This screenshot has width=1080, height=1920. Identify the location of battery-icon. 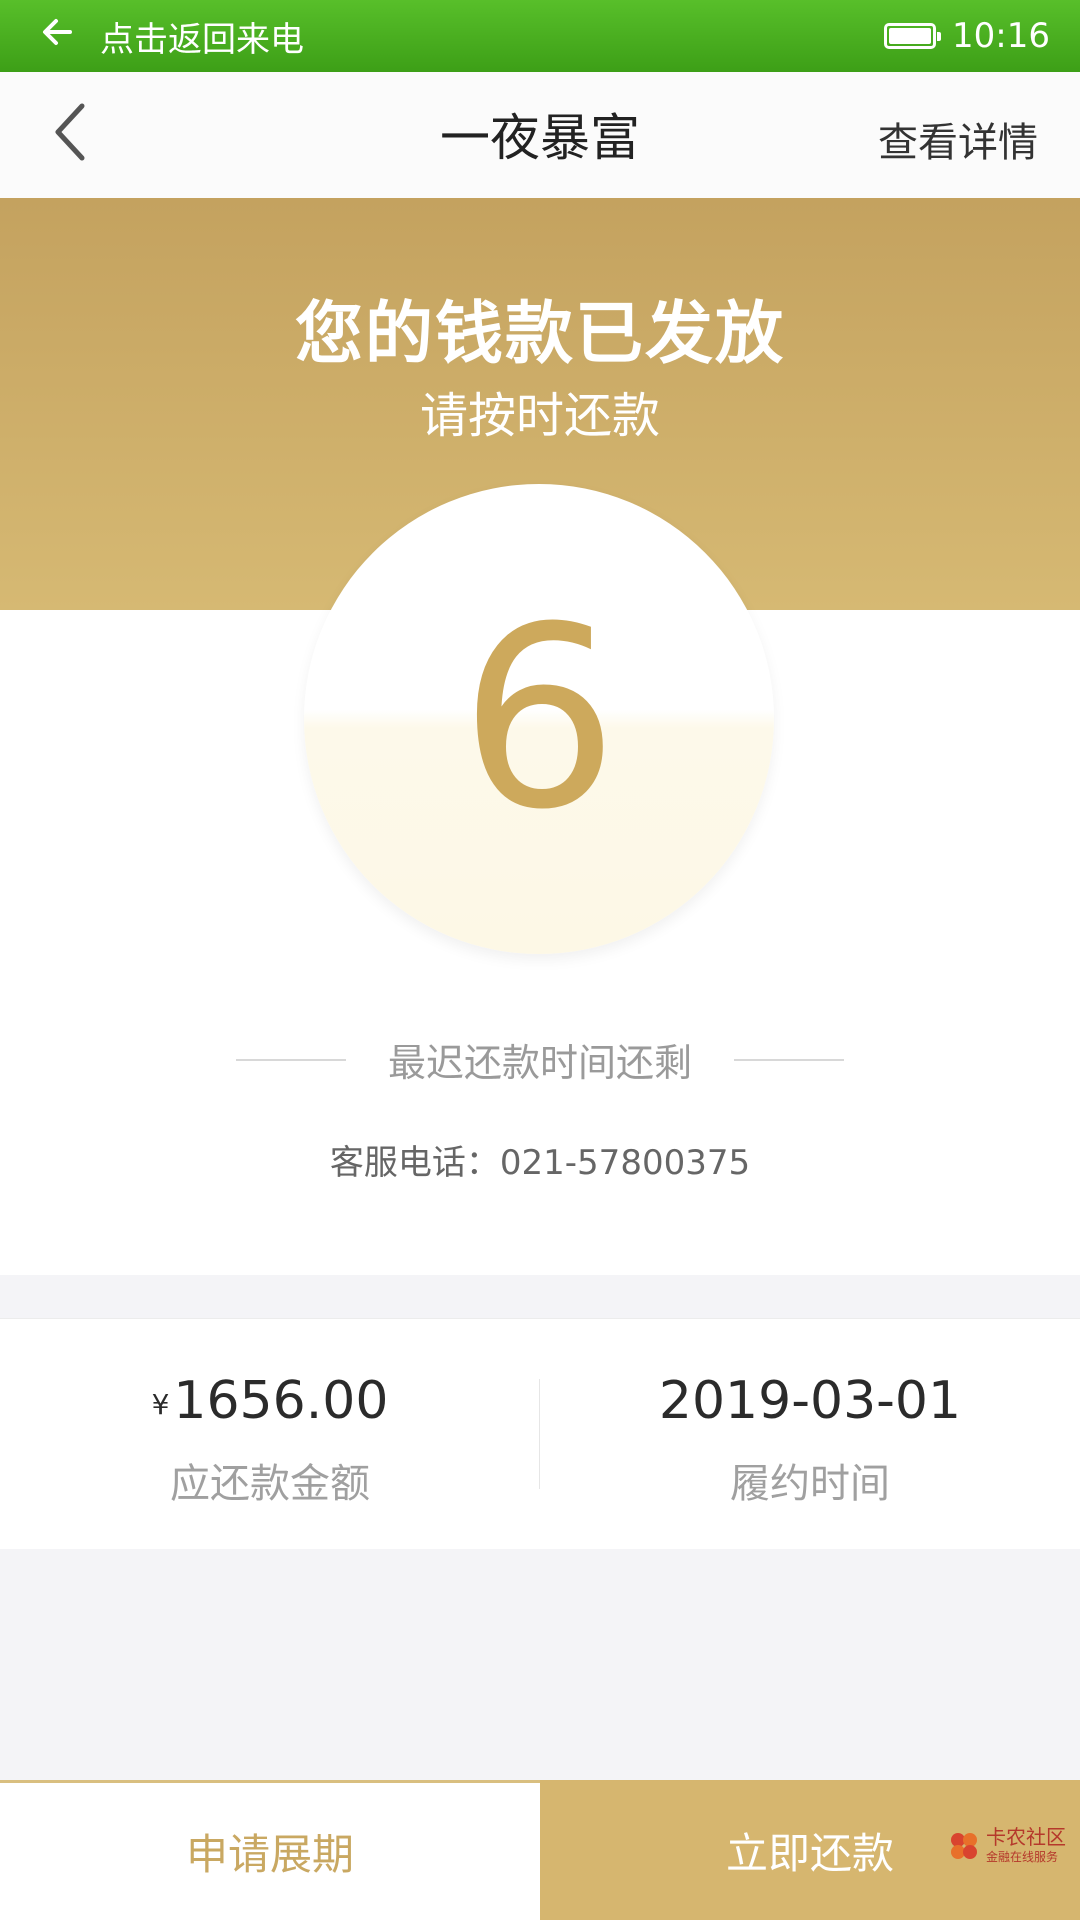
(913, 36).